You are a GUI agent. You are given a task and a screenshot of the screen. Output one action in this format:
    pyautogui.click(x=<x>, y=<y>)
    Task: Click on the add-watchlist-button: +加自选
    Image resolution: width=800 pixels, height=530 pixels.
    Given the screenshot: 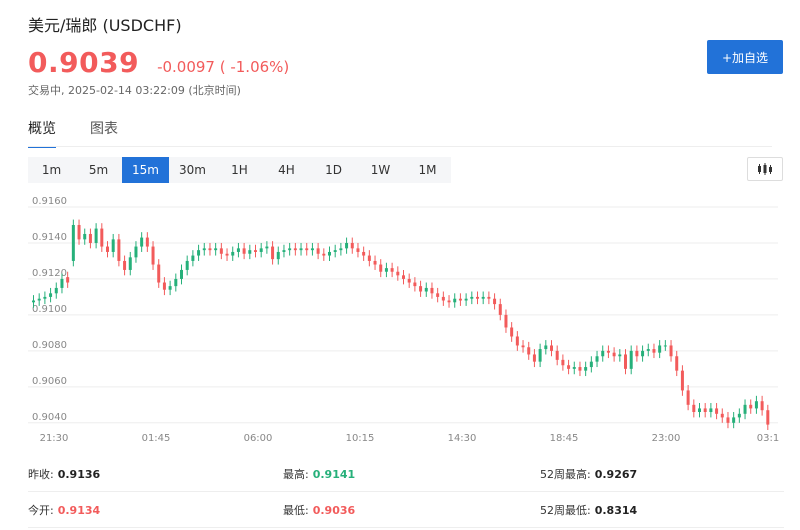 What is the action you would take?
    pyautogui.click(x=745, y=57)
    